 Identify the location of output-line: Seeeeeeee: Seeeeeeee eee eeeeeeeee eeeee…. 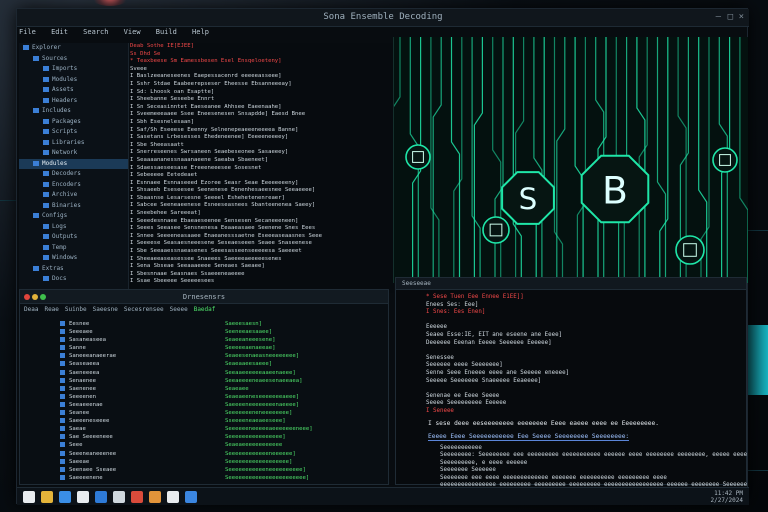
(594, 455).